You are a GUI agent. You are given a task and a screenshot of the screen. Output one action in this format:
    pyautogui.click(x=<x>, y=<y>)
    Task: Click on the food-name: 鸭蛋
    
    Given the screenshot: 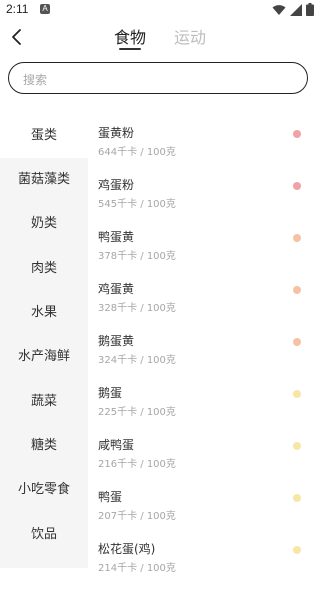 What is the action you would take?
    pyautogui.click(x=110, y=497)
    